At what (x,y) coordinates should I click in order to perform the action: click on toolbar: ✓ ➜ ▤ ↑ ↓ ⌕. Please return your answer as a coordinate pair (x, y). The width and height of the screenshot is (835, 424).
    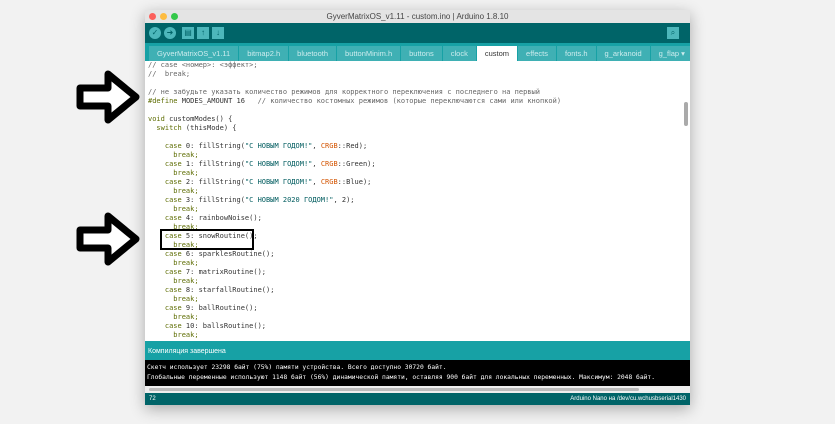
    Looking at the image, I should click on (417, 33).